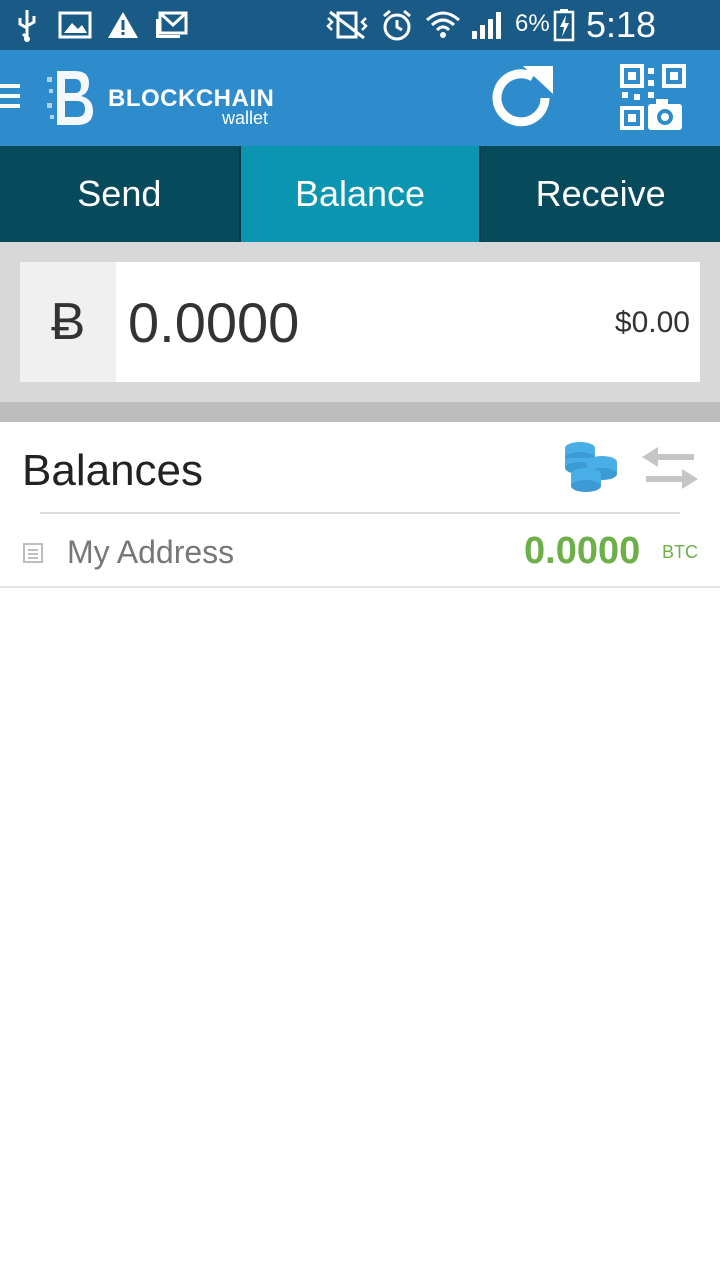 The image size is (720, 1280). Describe the element at coordinates (347, 25) in the screenshot. I see `vibrate-icon` at that location.